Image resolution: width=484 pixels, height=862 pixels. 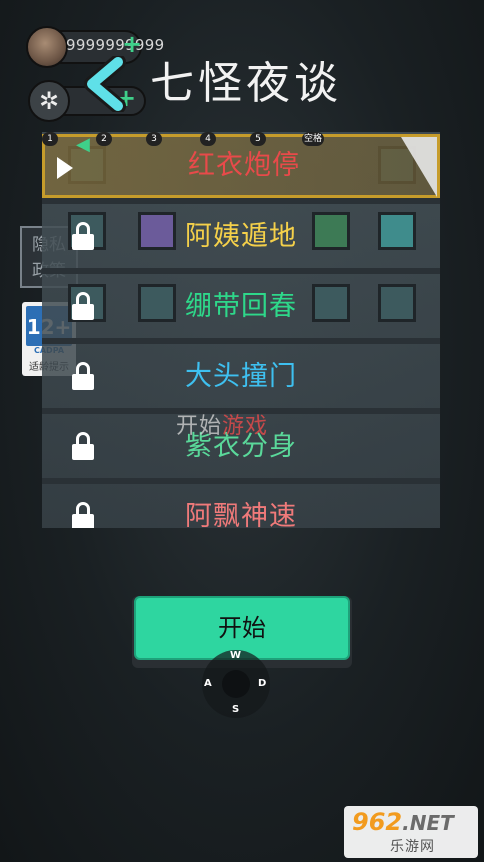 I want to click on level-row-4: 大头撞门, so click(x=241, y=377).